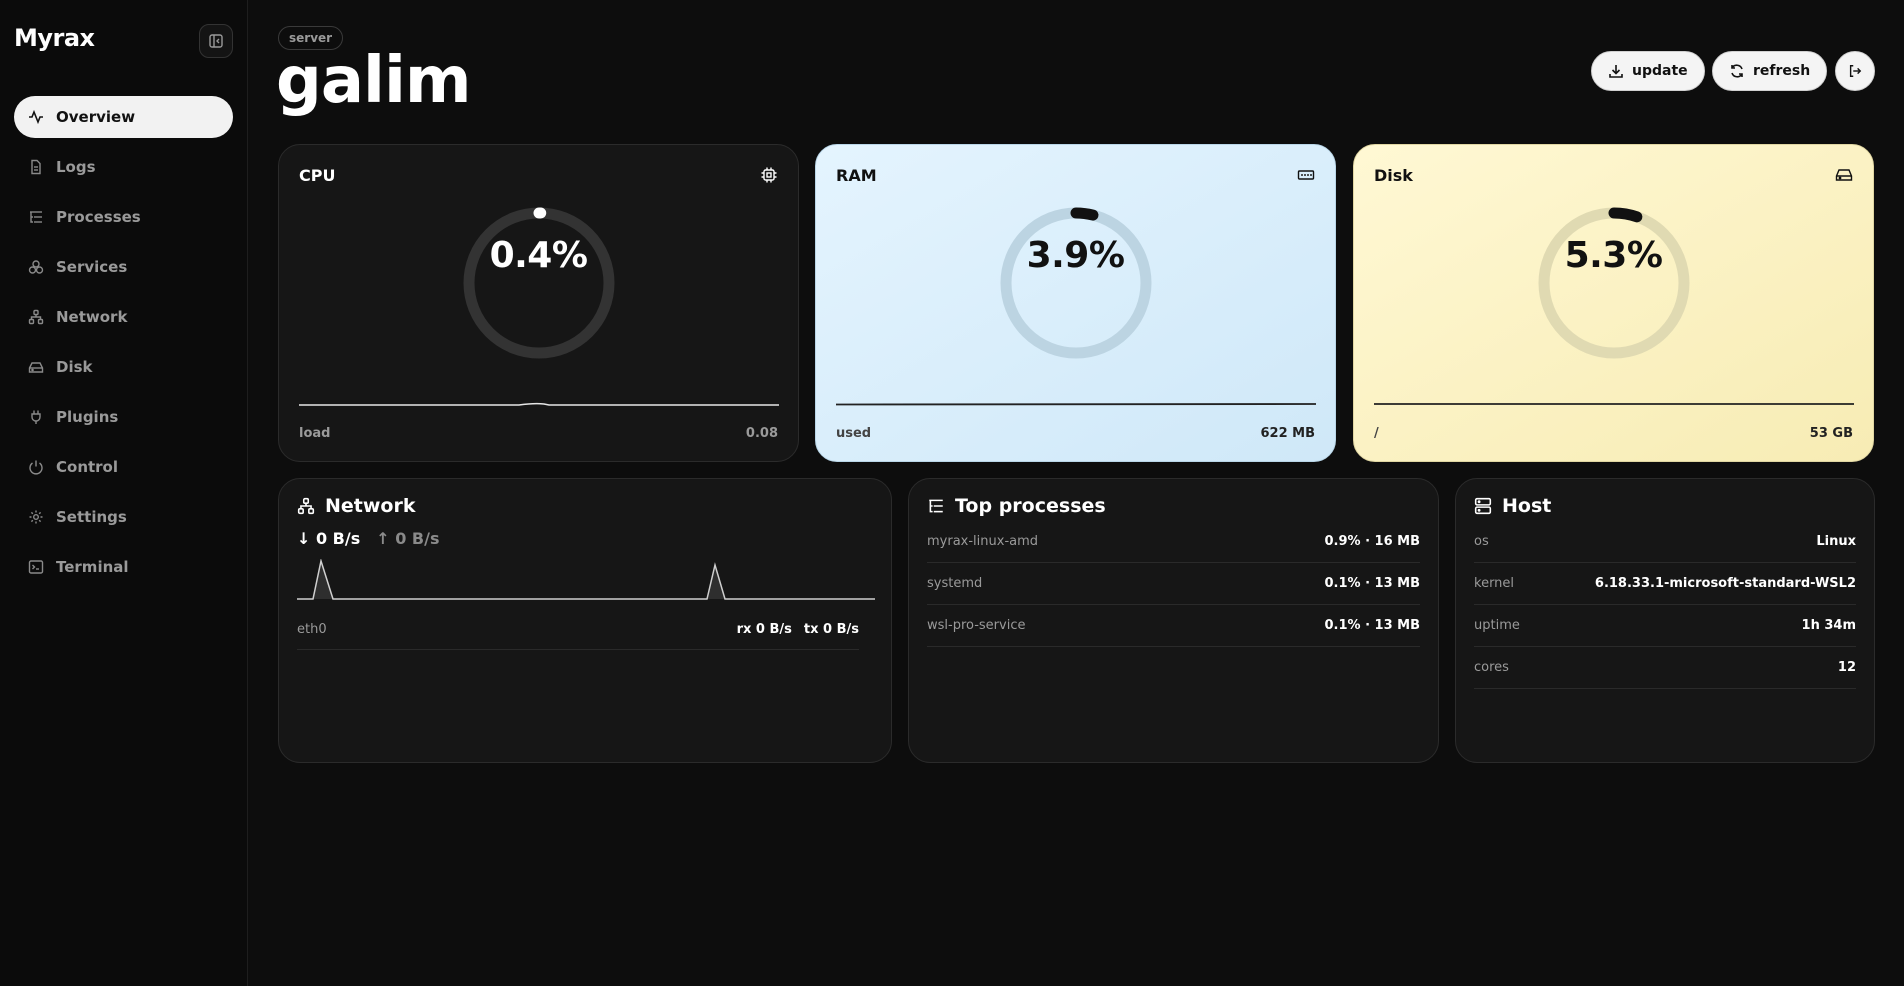  Describe the element at coordinates (1614, 404) in the screenshot. I see `disk-sparkline` at that location.